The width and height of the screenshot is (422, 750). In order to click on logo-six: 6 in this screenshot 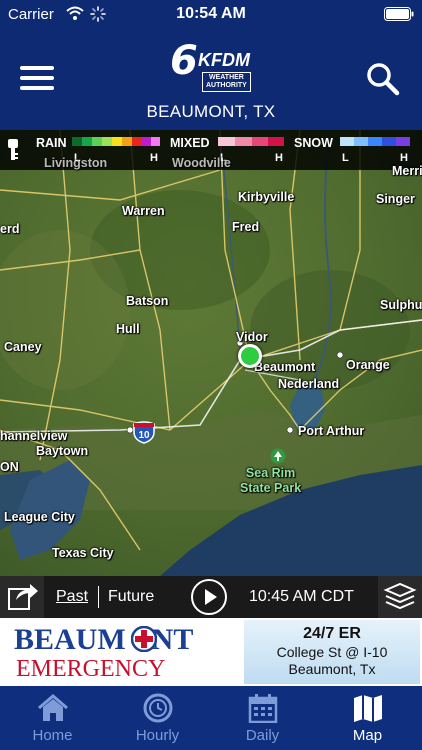, I will do `click(184, 61)`.